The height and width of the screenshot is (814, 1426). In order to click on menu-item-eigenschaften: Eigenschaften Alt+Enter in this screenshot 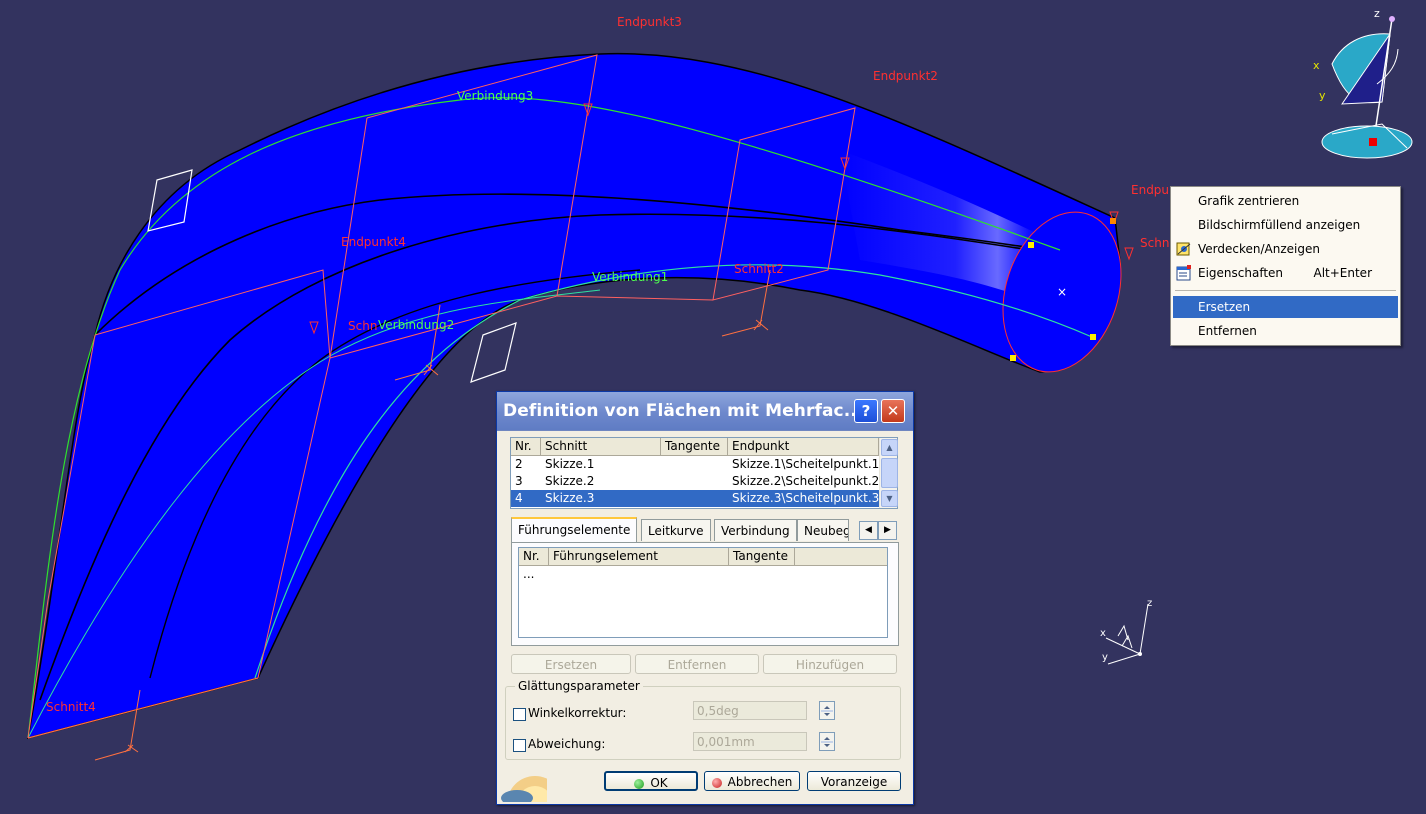, I will do `click(1285, 273)`.